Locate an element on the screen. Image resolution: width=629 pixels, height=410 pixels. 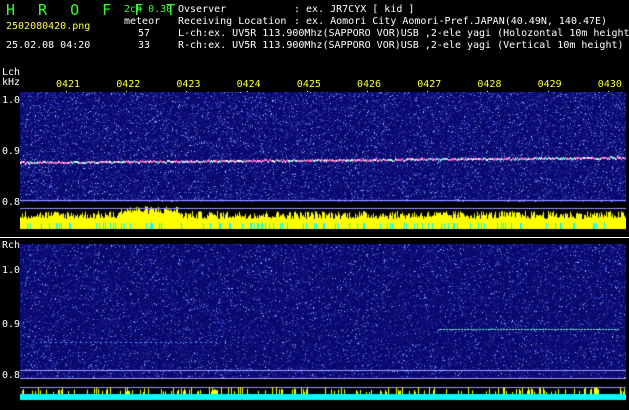
time-label-0423: 0423 is located at coordinates (188, 84).